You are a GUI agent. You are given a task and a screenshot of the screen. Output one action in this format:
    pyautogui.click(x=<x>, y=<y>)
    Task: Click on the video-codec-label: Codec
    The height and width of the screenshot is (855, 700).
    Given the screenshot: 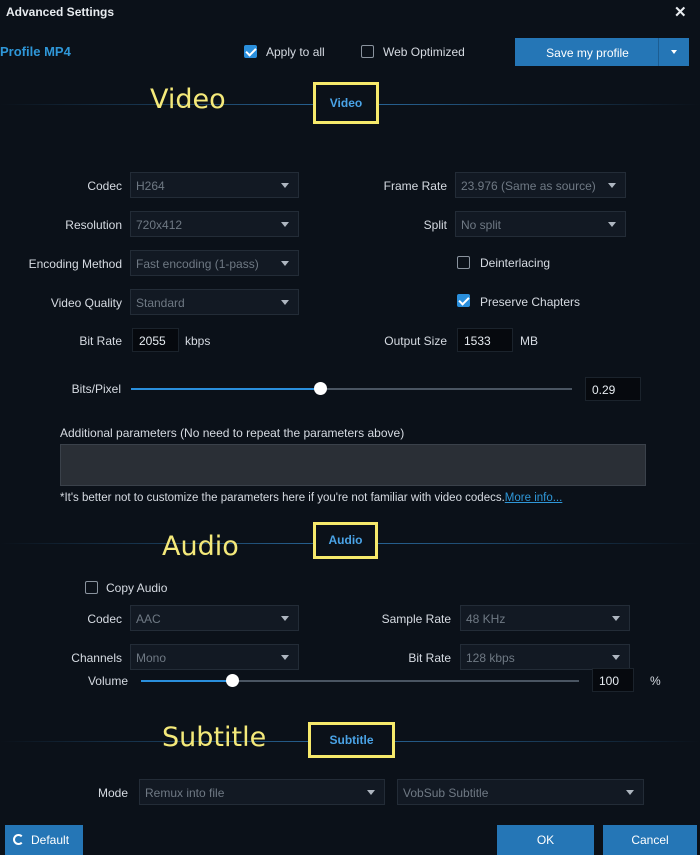 What is the action you would take?
    pyautogui.click(x=104, y=186)
    